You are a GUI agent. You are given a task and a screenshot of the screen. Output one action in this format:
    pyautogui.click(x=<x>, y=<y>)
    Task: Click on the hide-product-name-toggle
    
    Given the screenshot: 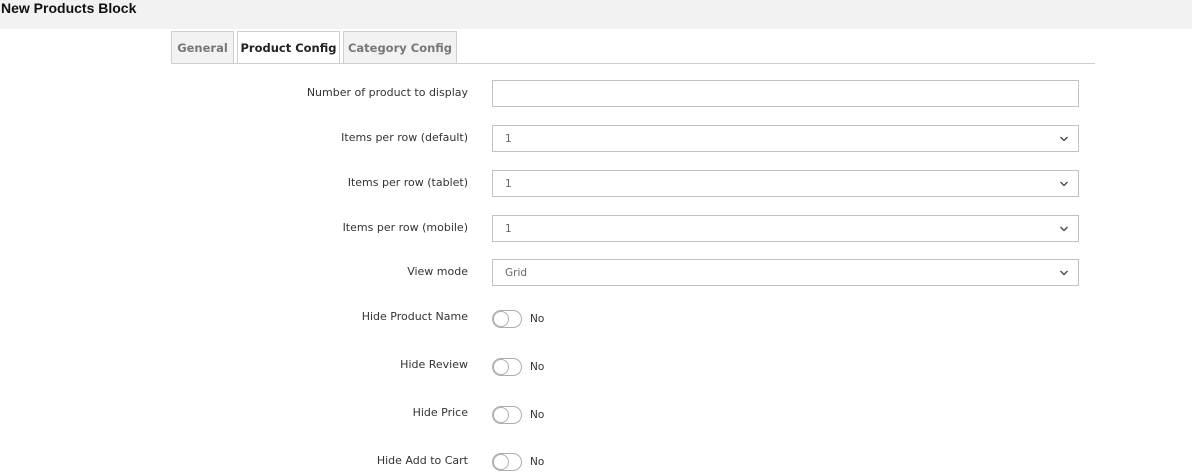 What is the action you would take?
    pyautogui.click(x=507, y=319)
    